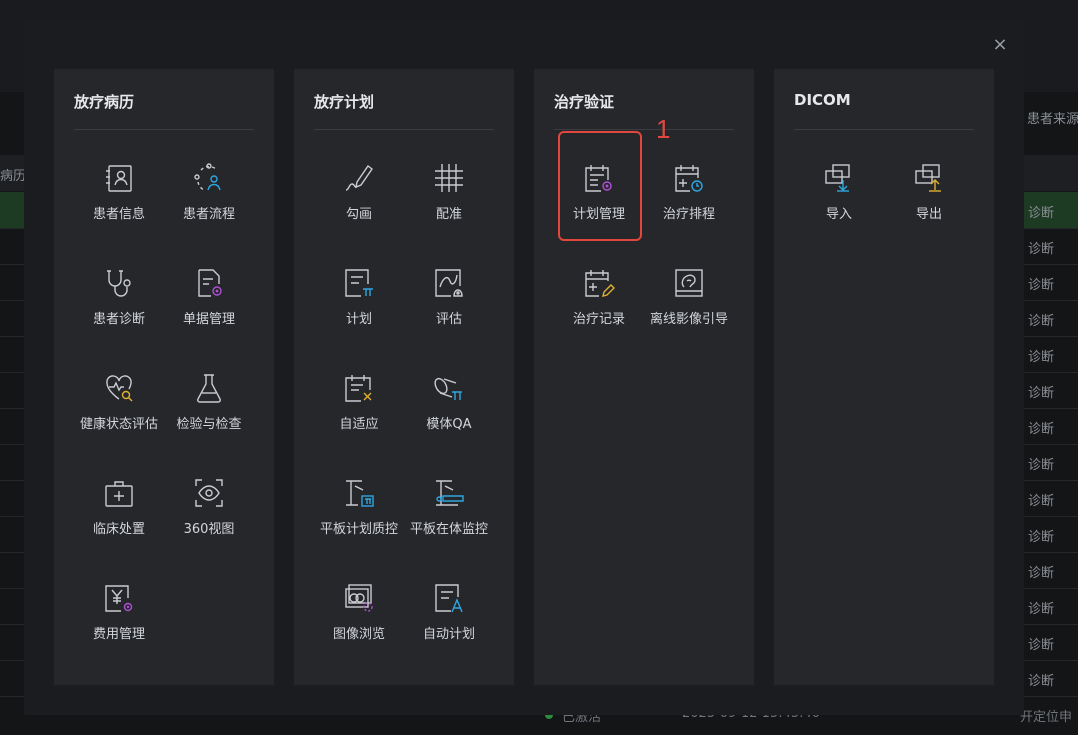  Describe the element at coordinates (209, 283) in the screenshot. I see `document-settings-icon` at that location.